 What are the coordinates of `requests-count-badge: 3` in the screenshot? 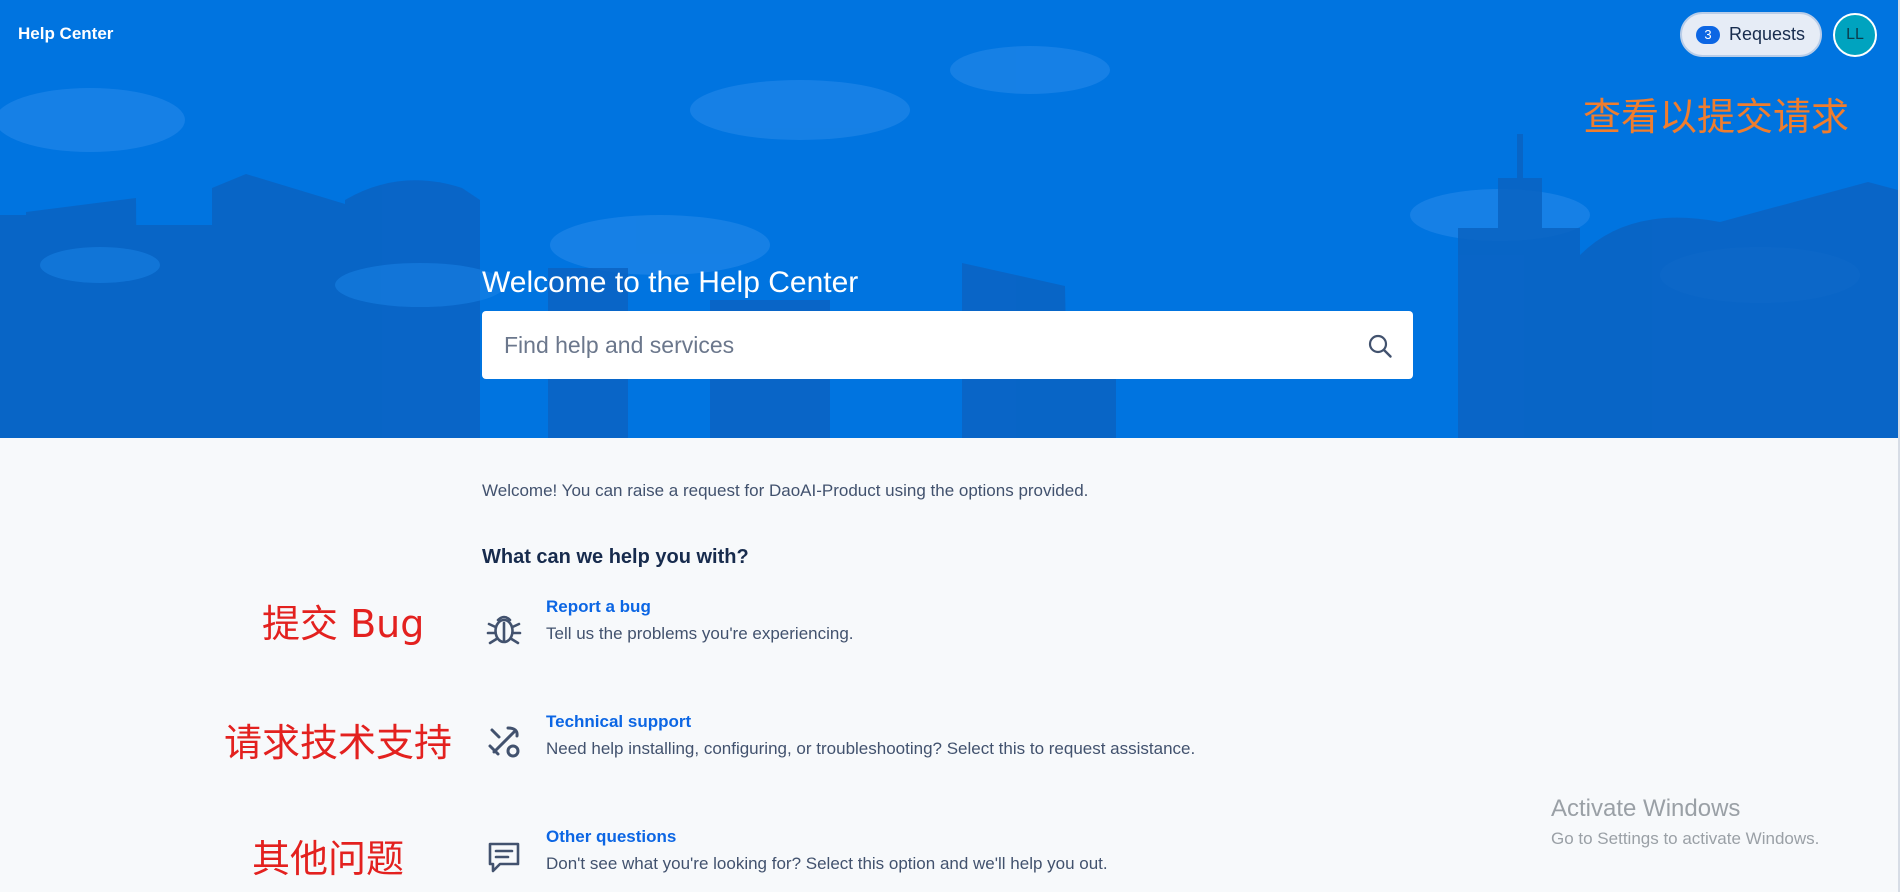 It's located at (1708, 34).